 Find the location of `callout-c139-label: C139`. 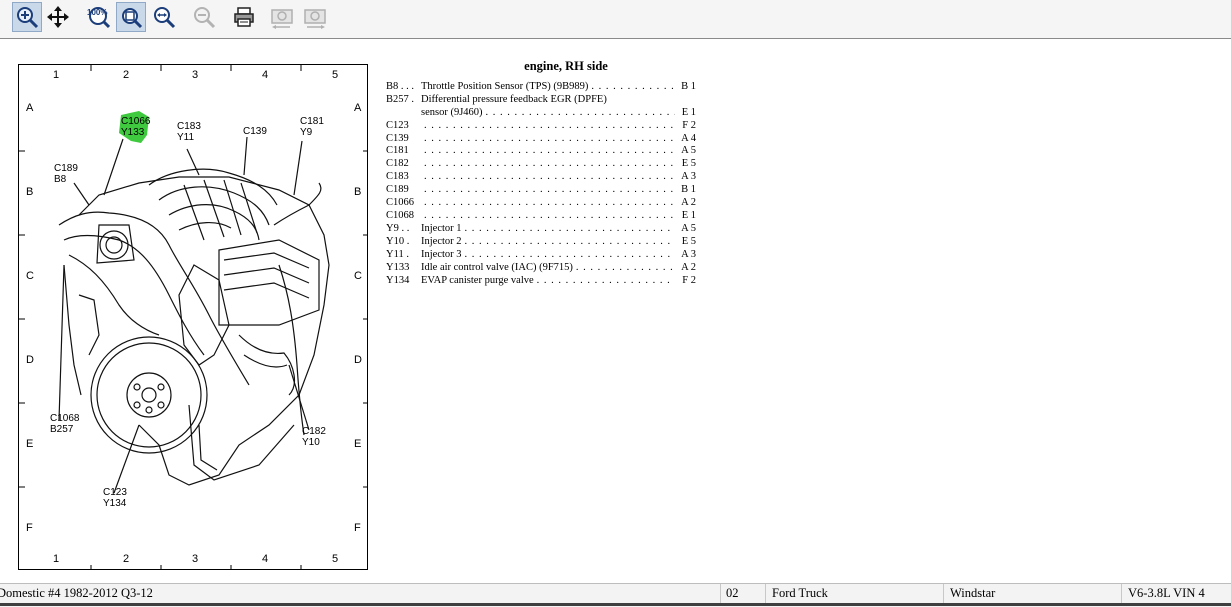

callout-c139-label: C139 is located at coordinates (255, 131).